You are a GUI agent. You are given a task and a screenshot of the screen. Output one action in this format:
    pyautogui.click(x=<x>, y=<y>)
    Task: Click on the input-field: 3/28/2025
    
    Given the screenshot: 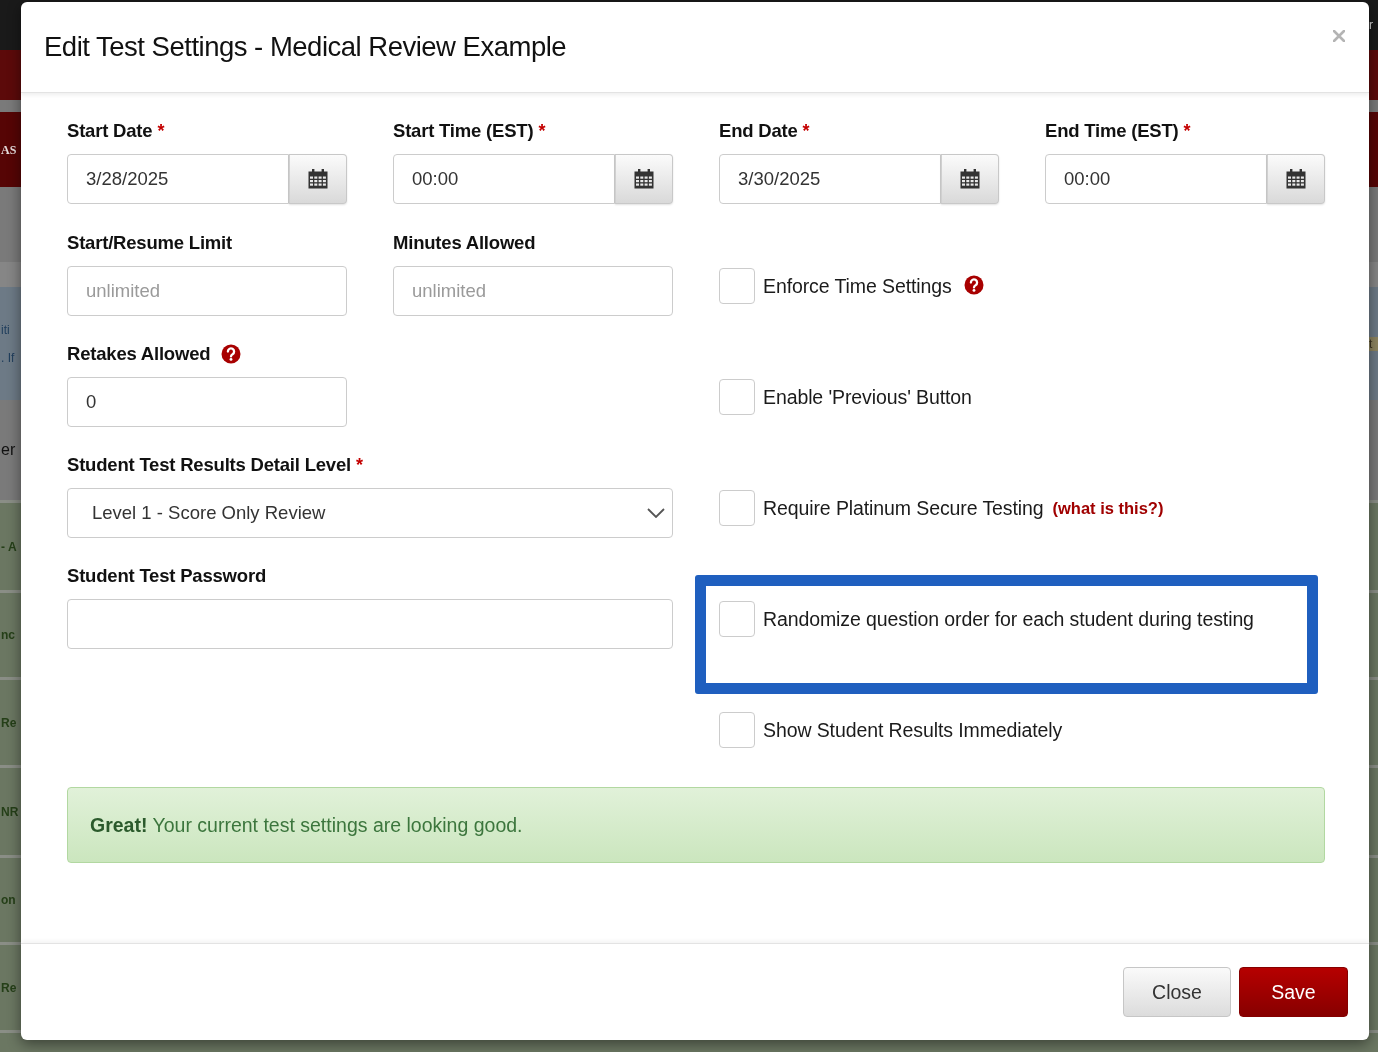 What is the action you would take?
    pyautogui.click(x=178, y=179)
    